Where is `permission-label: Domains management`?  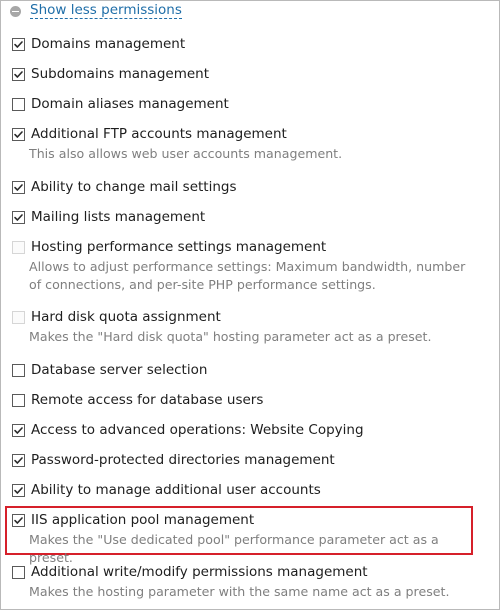 permission-label: Domains management is located at coordinates (108, 44).